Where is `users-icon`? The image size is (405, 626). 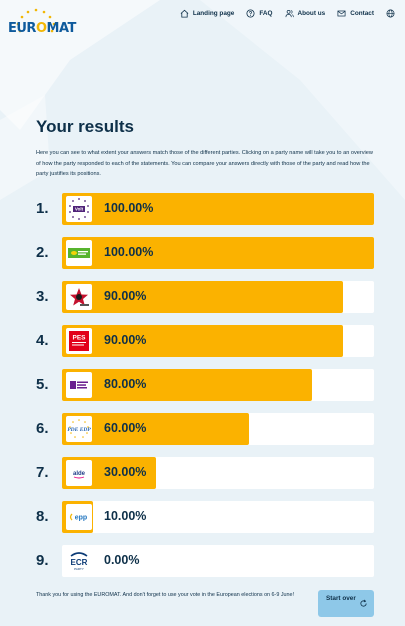 users-icon is located at coordinates (289, 13).